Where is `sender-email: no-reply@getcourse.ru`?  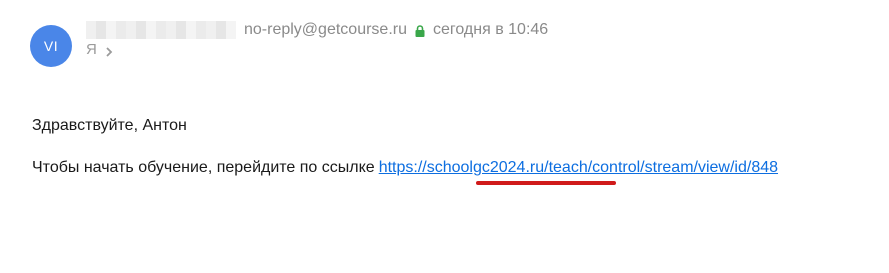
sender-email: no-reply@getcourse.ru is located at coordinates (325, 30).